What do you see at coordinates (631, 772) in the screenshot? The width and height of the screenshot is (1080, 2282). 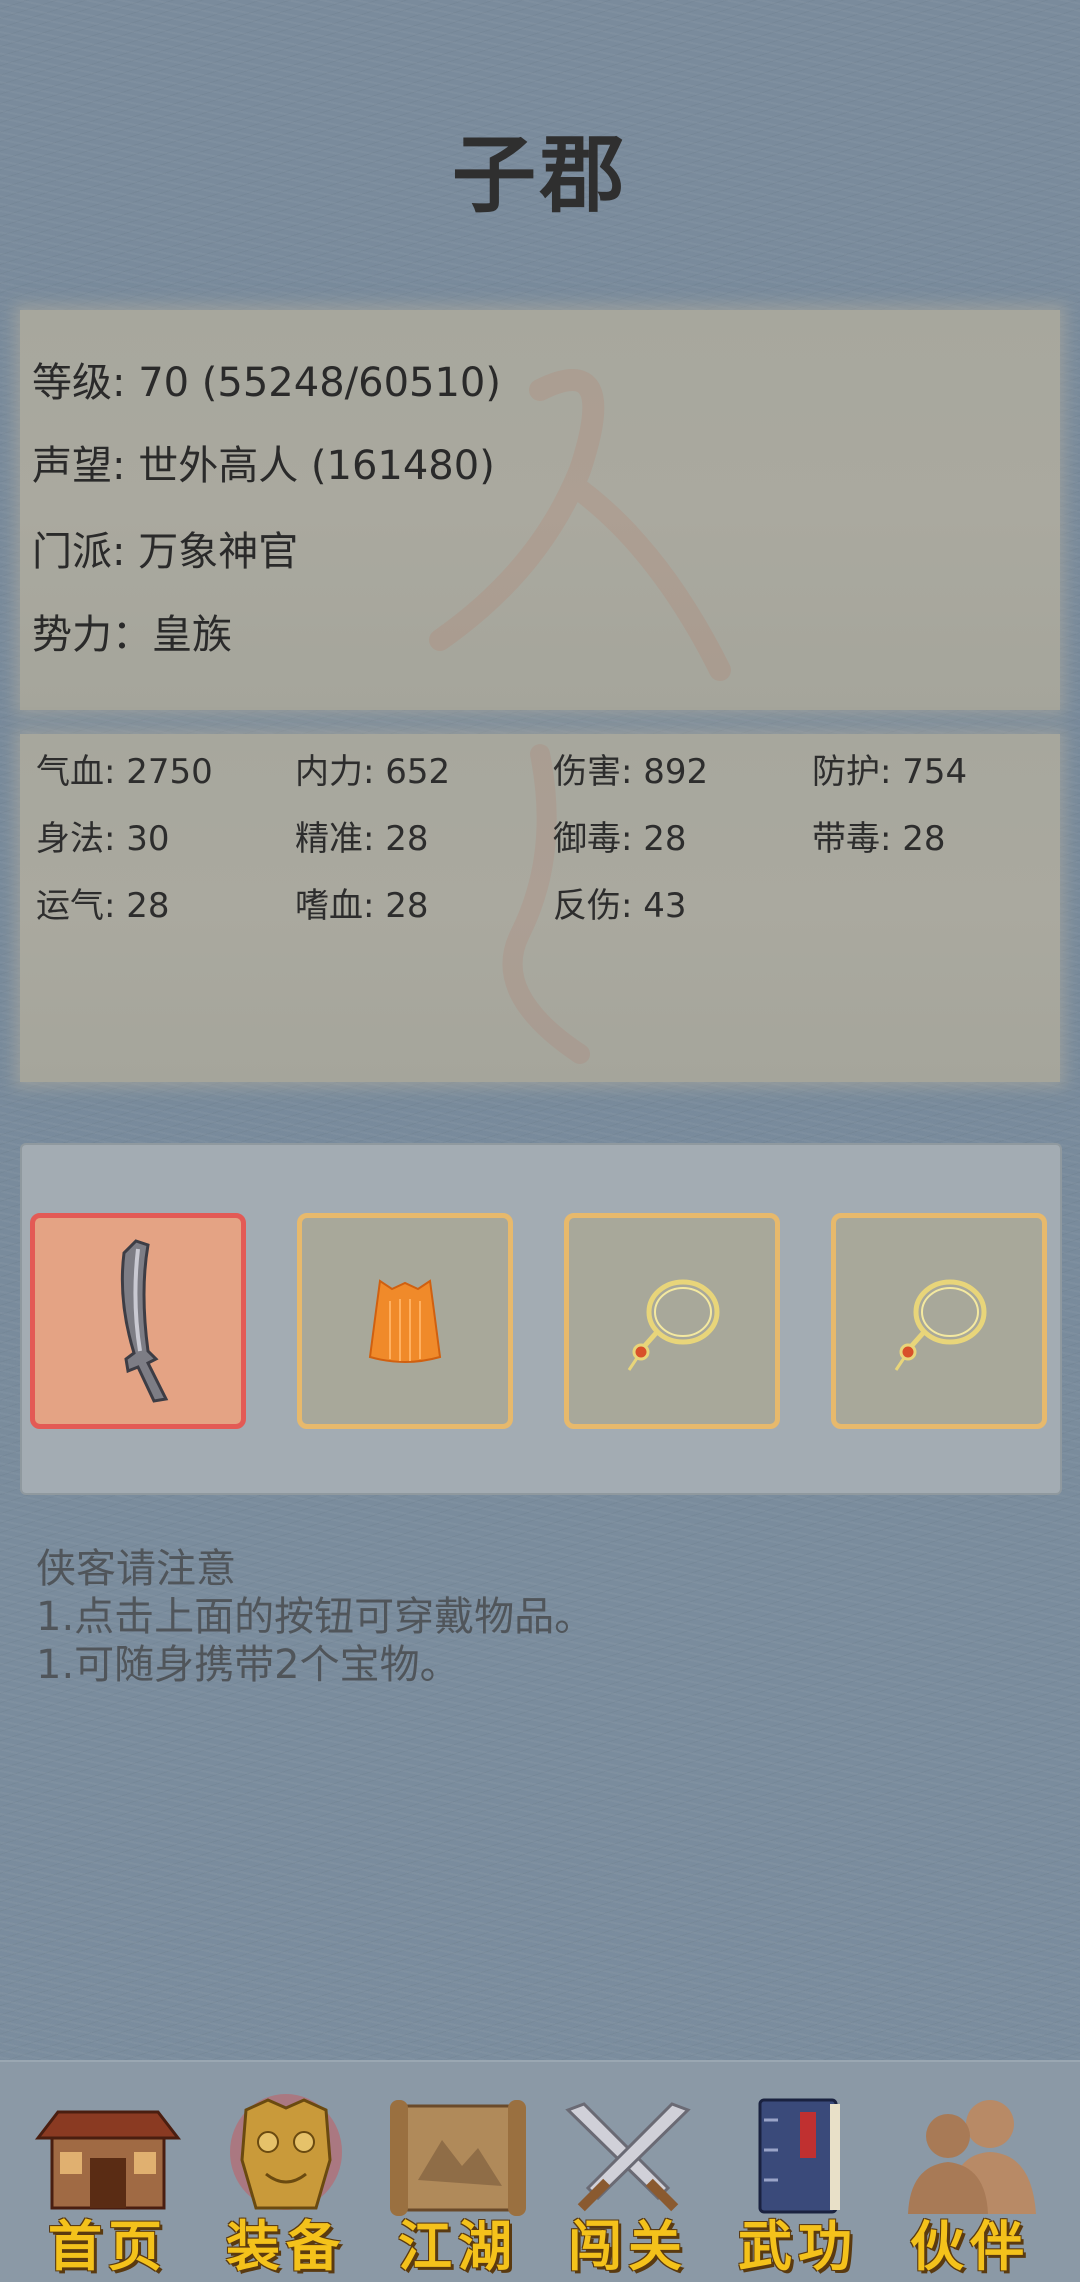 I see `stat-damage: 伤害: 892` at bounding box center [631, 772].